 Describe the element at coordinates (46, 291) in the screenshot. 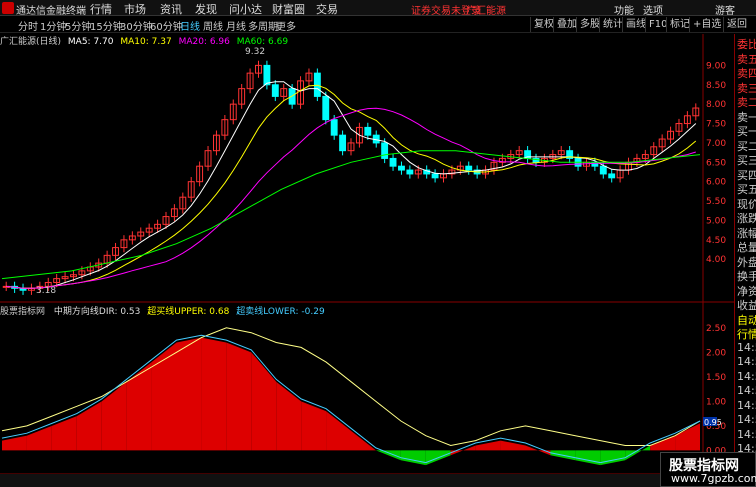

I see `low-price-label: 3.18` at that location.